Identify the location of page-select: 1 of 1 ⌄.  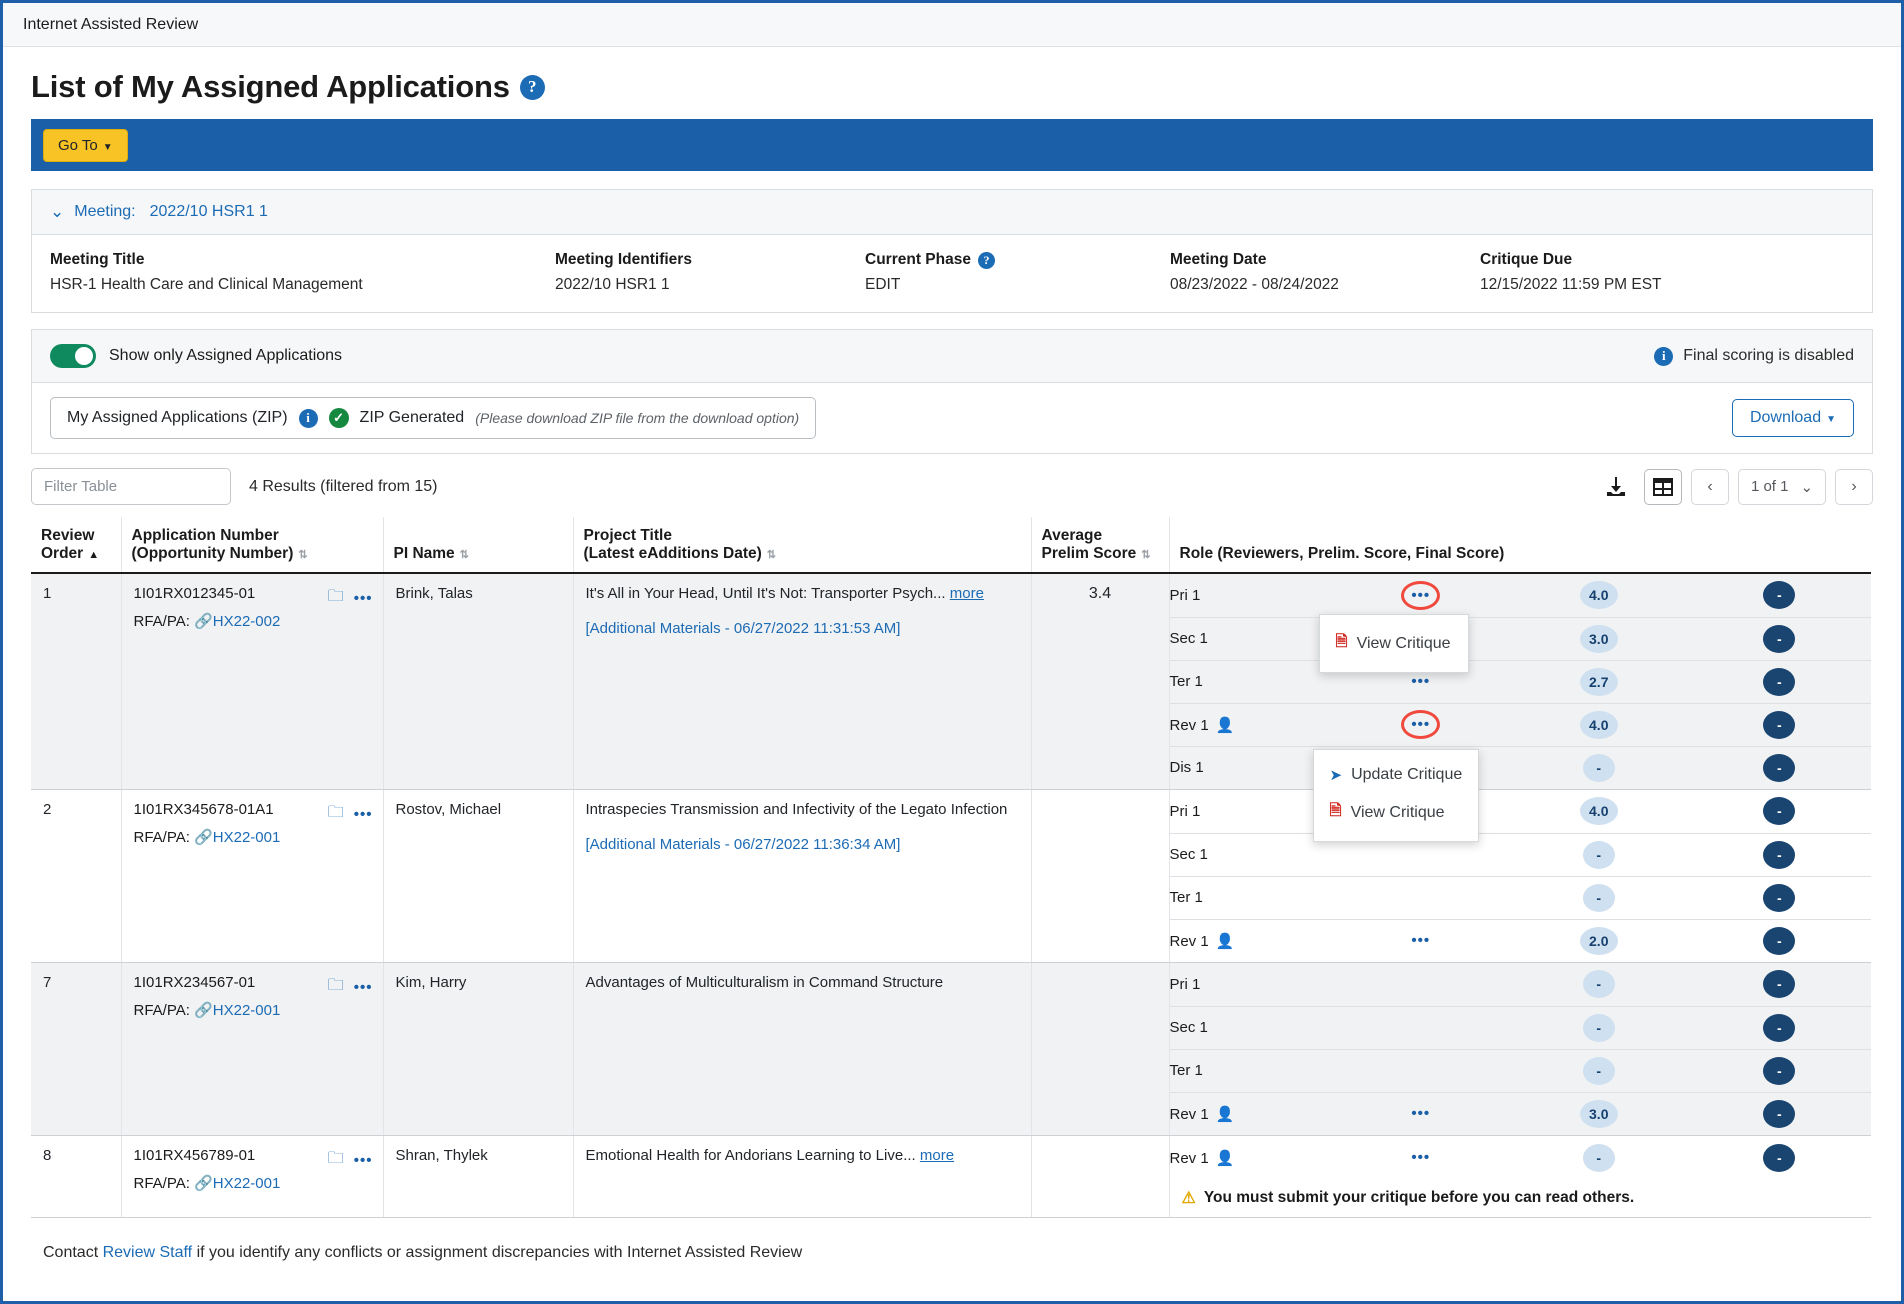
(1782, 486).